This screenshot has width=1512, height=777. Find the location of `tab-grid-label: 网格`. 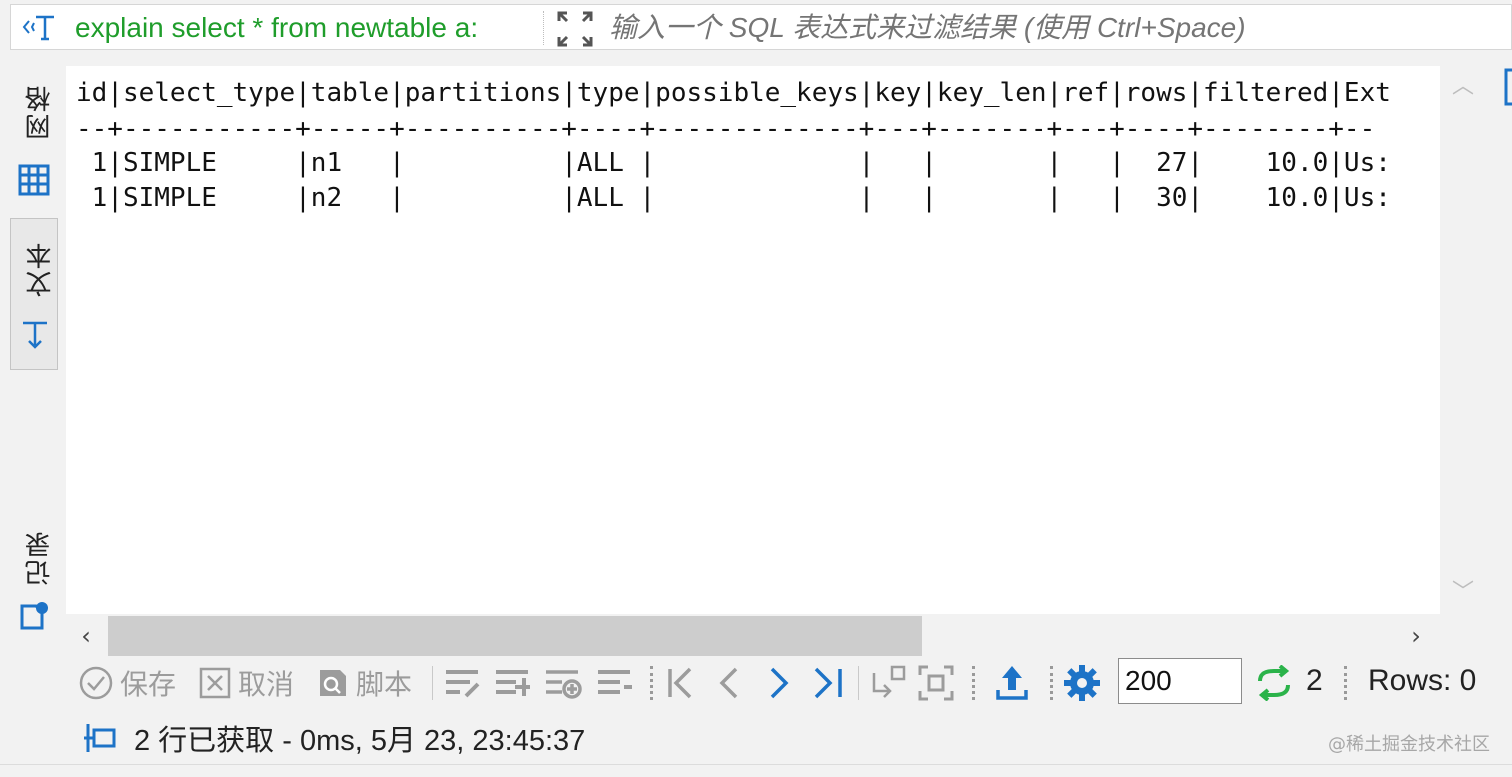

tab-grid-label: 网格 is located at coordinates (40, 112).